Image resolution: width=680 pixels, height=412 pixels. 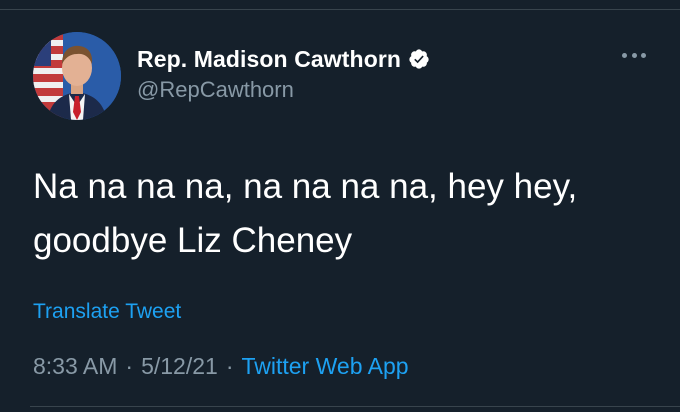 I want to click on author-handle: @RepCawthorn, so click(x=215, y=90).